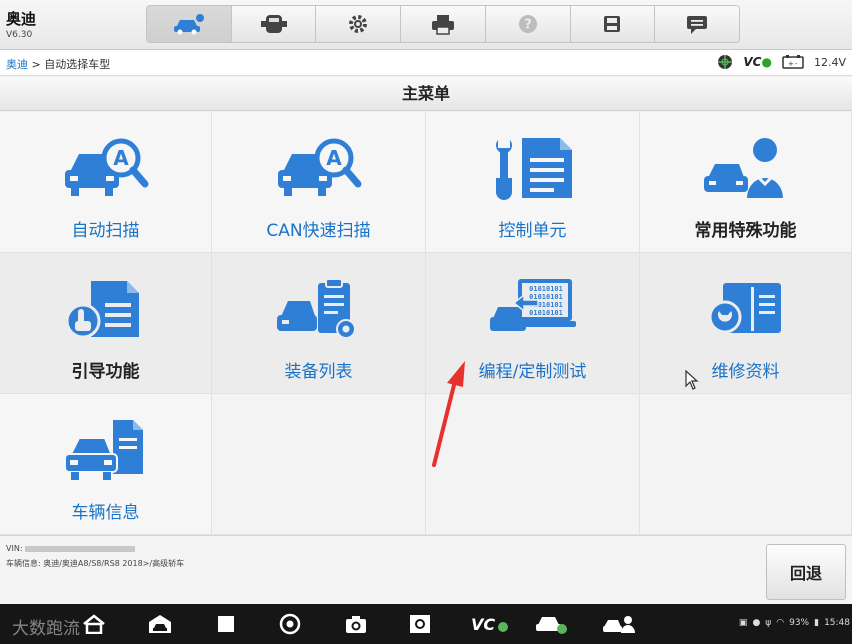 Image resolution: width=852 pixels, height=644 pixels. I want to click on wifi-icon: ◠, so click(780, 623).